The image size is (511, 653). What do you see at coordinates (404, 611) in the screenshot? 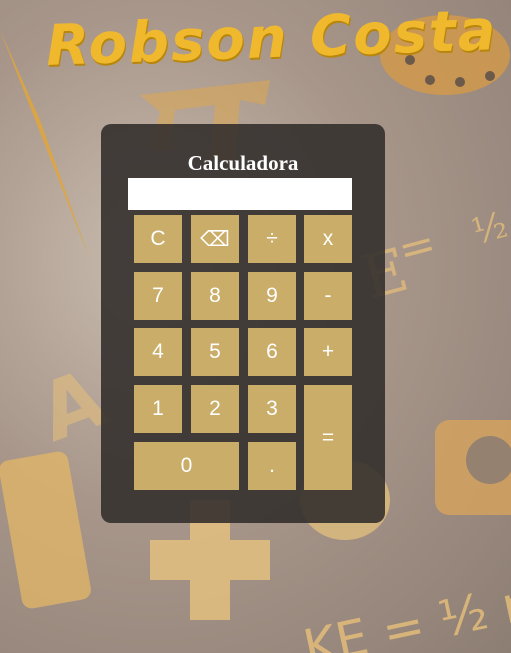
I see `svg-text: KE = ½ m` at bounding box center [404, 611].